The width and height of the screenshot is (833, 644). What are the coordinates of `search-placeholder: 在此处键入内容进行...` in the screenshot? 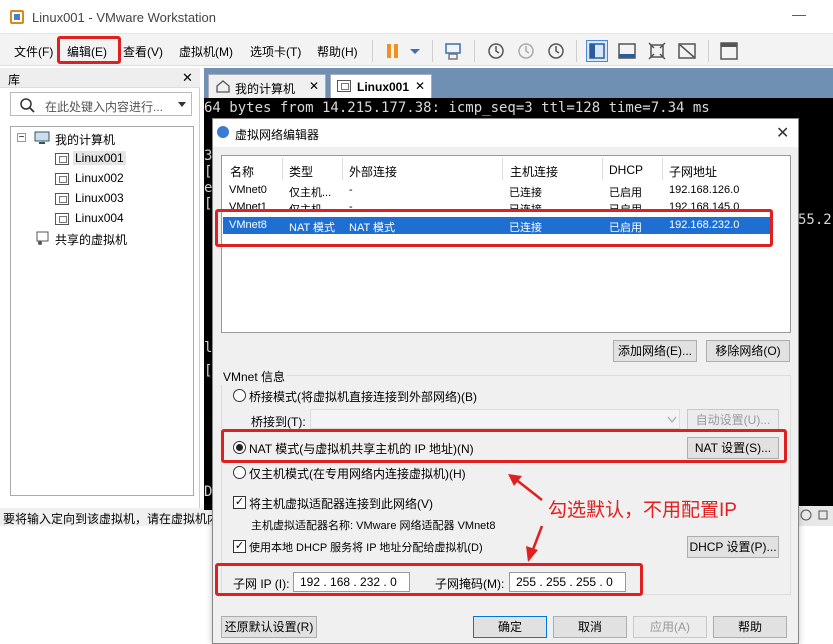 It's located at (104, 107).